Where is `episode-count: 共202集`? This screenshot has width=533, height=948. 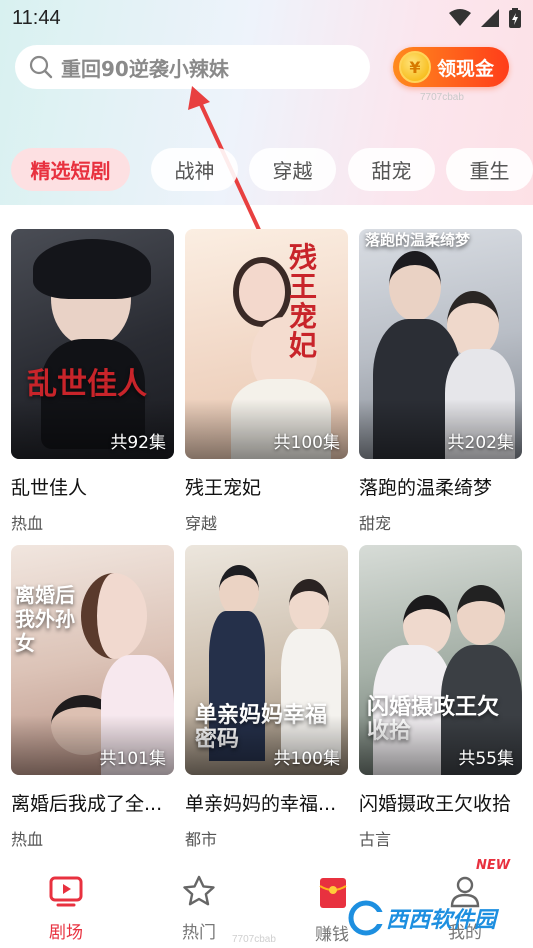 episode-count: 共202集 is located at coordinates (480, 443).